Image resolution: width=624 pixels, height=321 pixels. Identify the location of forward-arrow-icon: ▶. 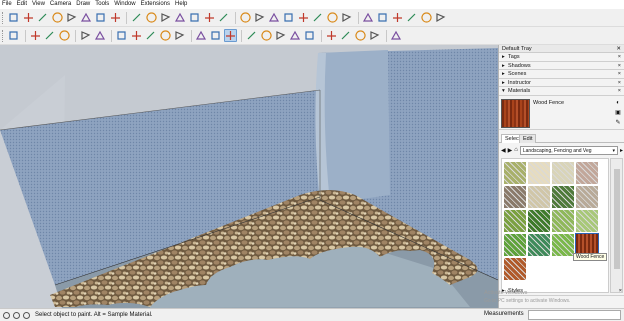
(510, 150).